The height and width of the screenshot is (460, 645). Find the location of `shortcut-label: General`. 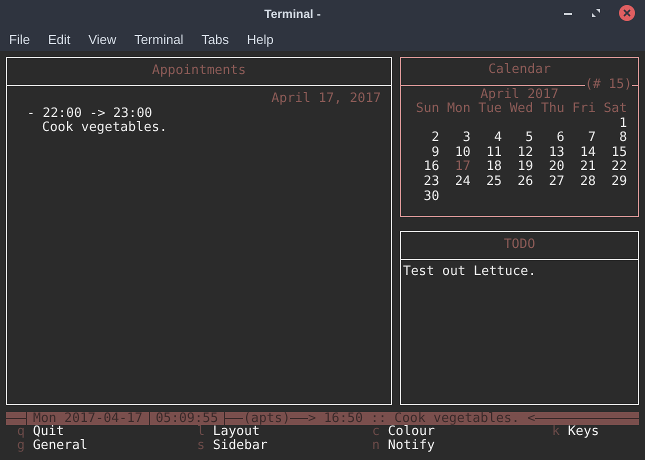

shortcut-label: General is located at coordinates (60, 446).